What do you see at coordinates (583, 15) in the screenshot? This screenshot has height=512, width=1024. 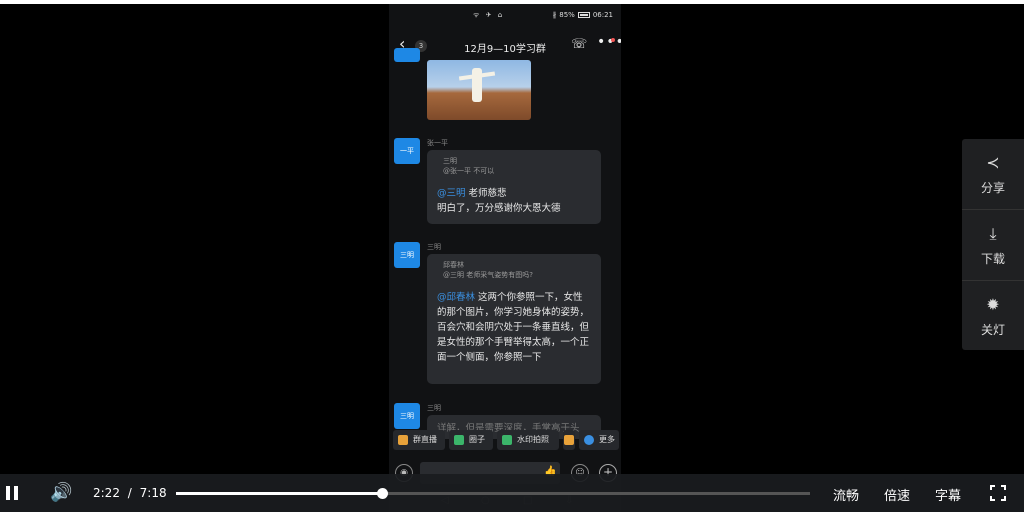 I see `battery-icon` at bounding box center [583, 15].